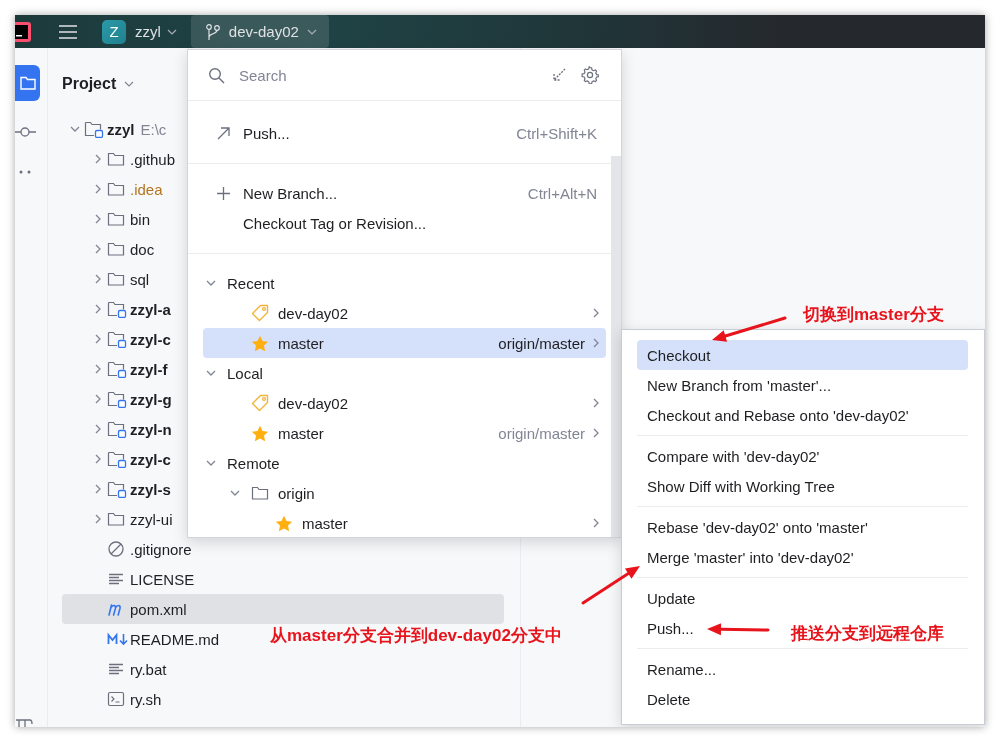  I want to click on group-header: Recent, so click(404, 283).